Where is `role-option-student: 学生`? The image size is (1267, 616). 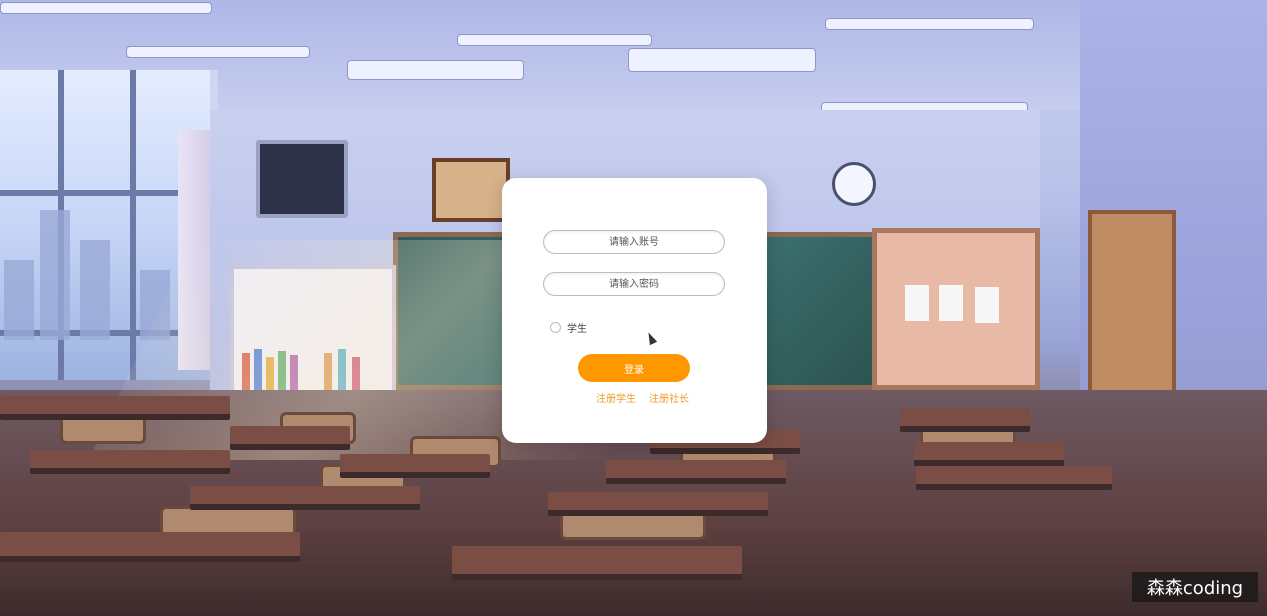 role-option-student: 学生 is located at coordinates (568, 327).